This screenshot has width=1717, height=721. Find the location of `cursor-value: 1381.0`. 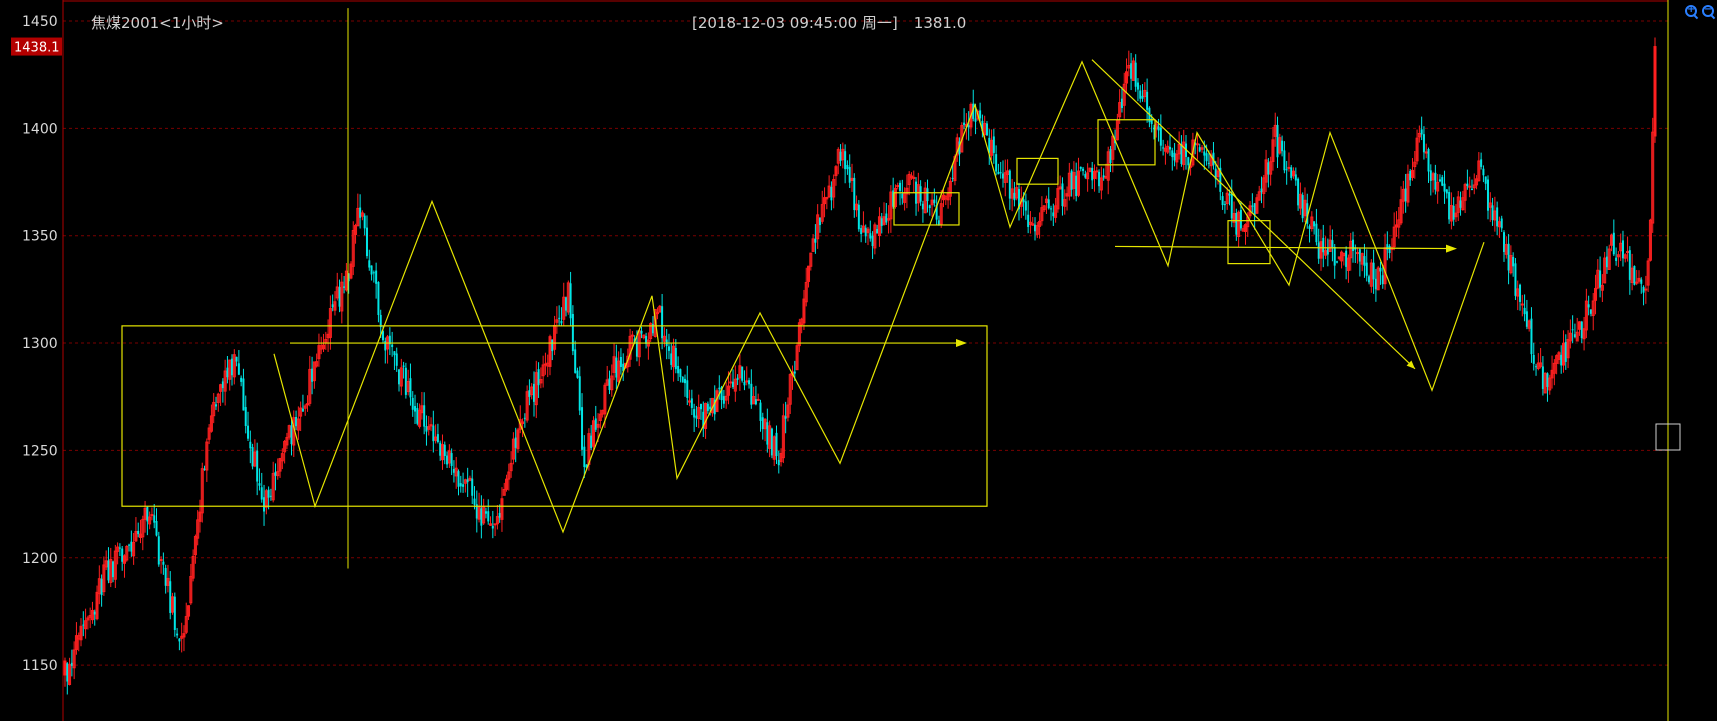

cursor-value: 1381.0 is located at coordinates (940, 23).